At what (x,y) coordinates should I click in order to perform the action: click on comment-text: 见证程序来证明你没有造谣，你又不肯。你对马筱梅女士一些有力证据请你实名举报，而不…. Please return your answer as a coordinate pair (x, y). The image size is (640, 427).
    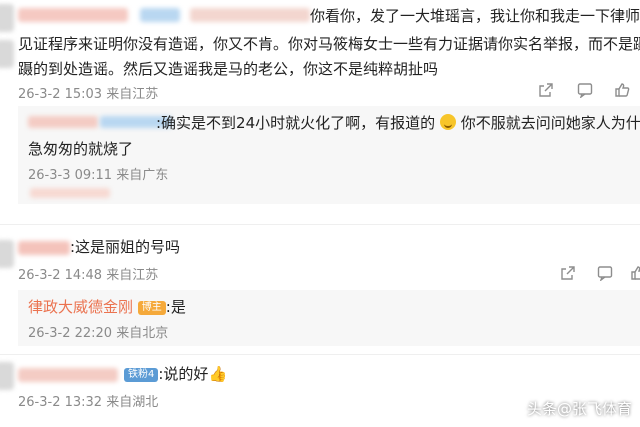
    Looking at the image, I should click on (329, 44).